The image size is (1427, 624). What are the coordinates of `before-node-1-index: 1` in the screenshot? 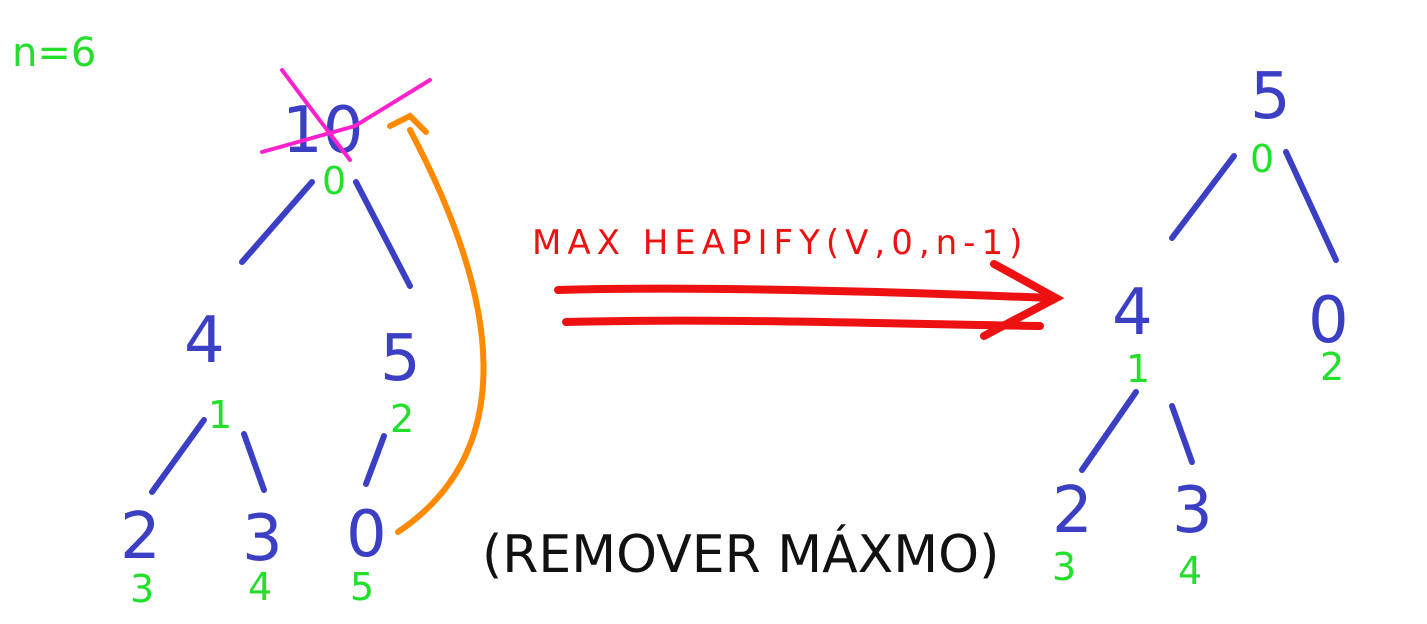 It's located at (220, 415).